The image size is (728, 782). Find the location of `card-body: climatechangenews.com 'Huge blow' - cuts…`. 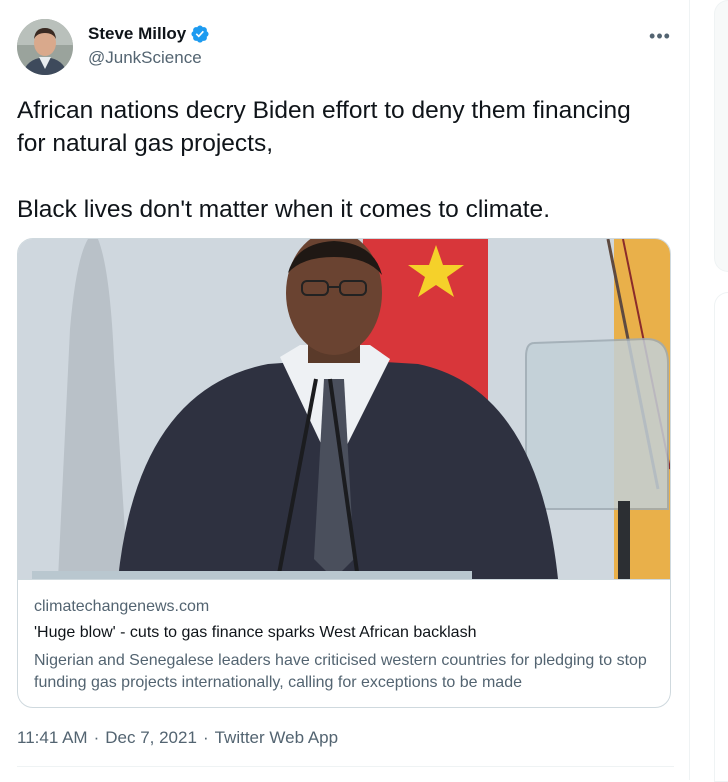

card-body: climatechangenews.com 'Huge blow' - cuts… is located at coordinates (344, 643).